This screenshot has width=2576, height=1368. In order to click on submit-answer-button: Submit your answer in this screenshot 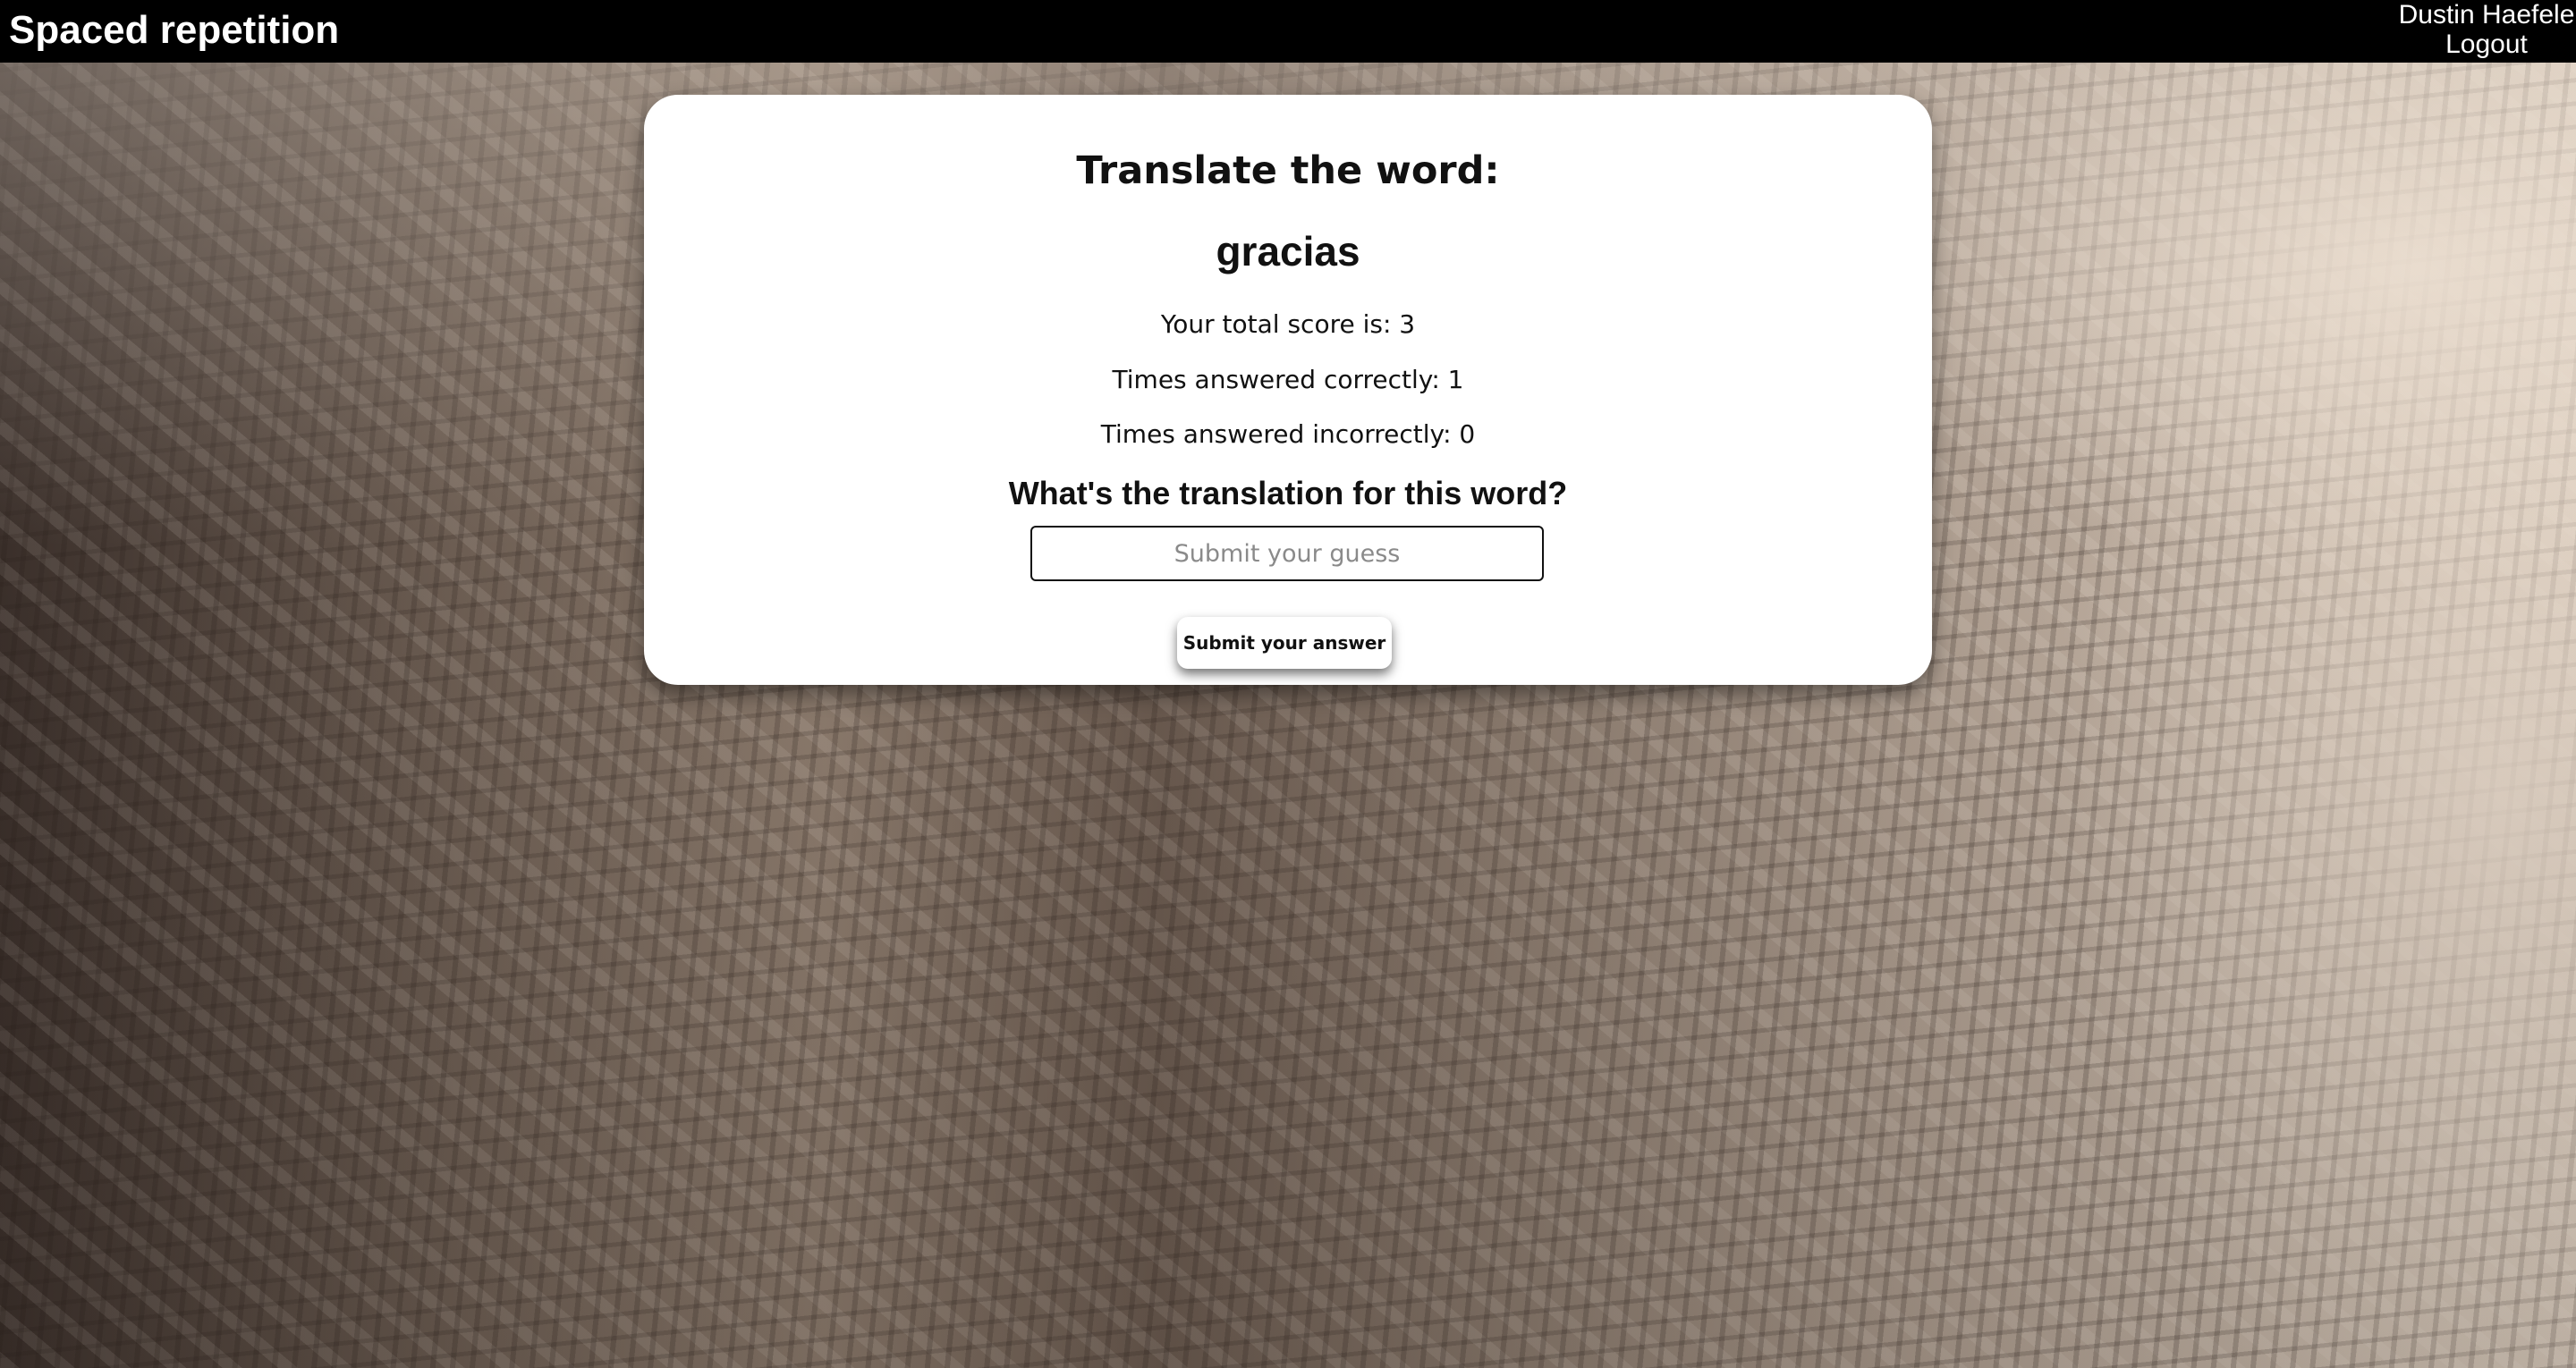, I will do `click(1284, 643)`.